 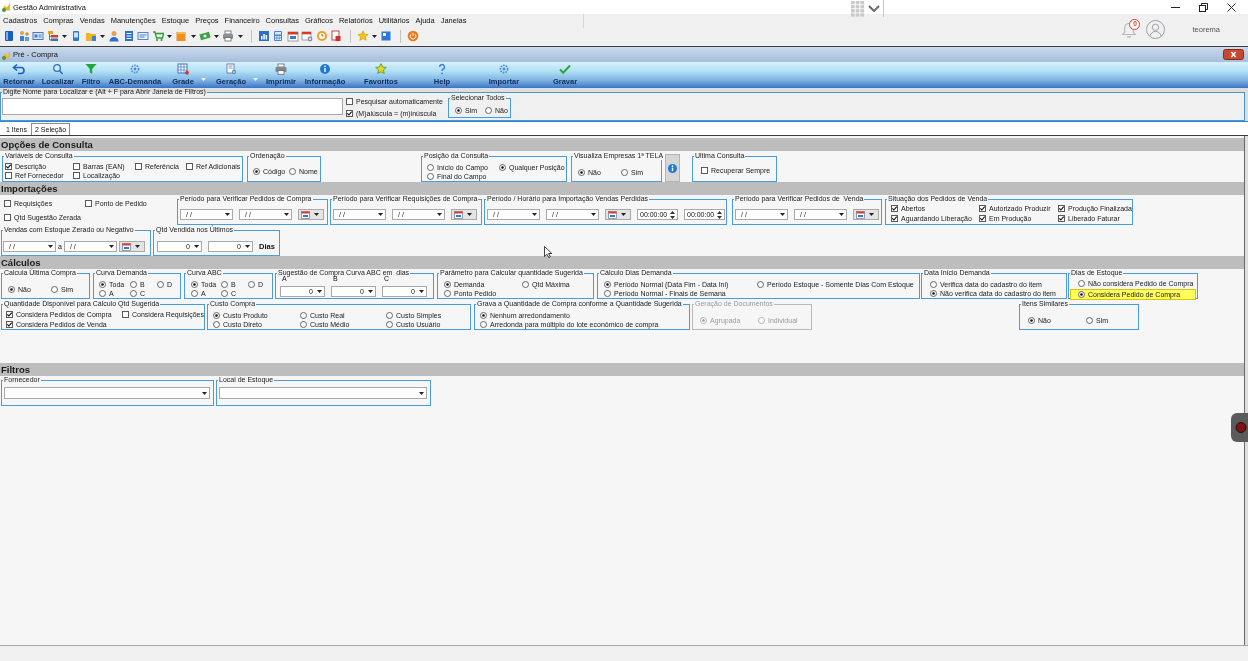 What do you see at coordinates (90, 36) in the screenshot?
I see `folder-icon` at bounding box center [90, 36].